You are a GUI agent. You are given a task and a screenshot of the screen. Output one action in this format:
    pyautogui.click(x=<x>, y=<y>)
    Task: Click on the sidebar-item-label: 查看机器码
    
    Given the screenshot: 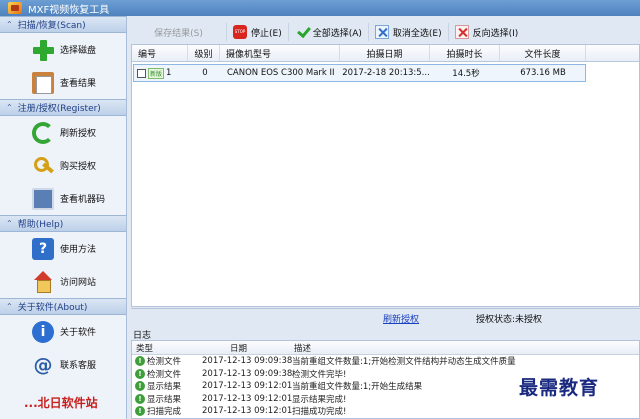 What is the action you would take?
    pyautogui.click(x=83, y=200)
    